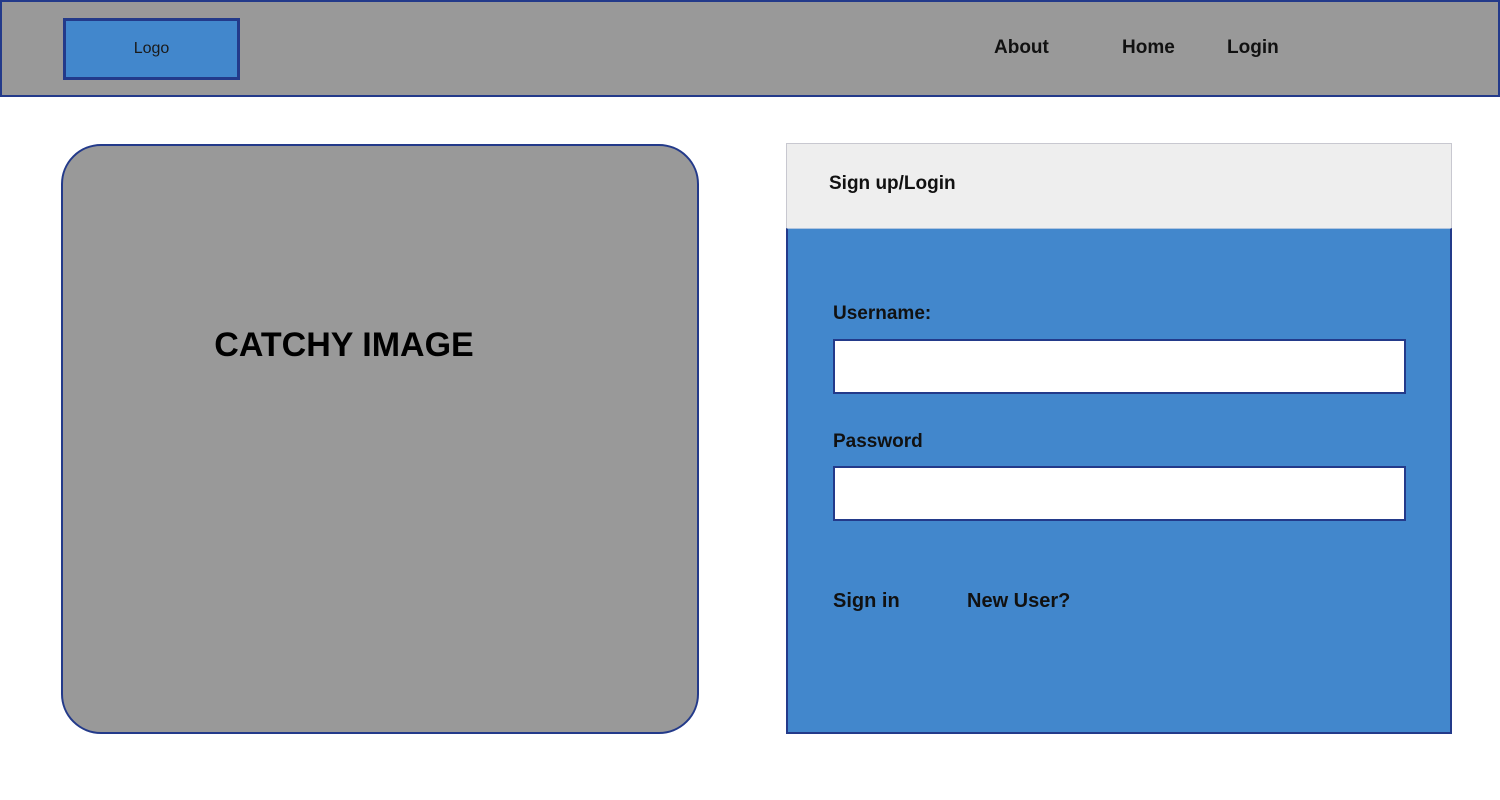  What do you see at coordinates (1148, 48) in the screenshot?
I see `nav-link-home: Home` at bounding box center [1148, 48].